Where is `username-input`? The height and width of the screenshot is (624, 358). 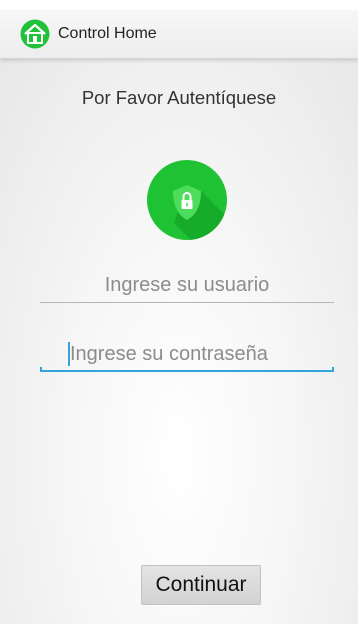 username-input is located at coordinates (187, 285).